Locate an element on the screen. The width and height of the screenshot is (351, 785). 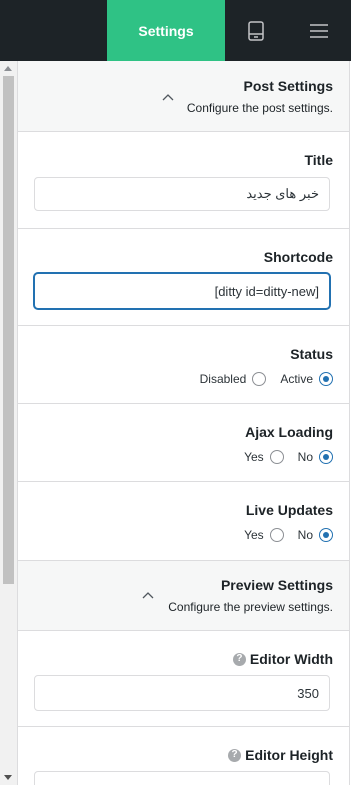
scroll-down-arrow-icon is located at coordinates (8, 777).